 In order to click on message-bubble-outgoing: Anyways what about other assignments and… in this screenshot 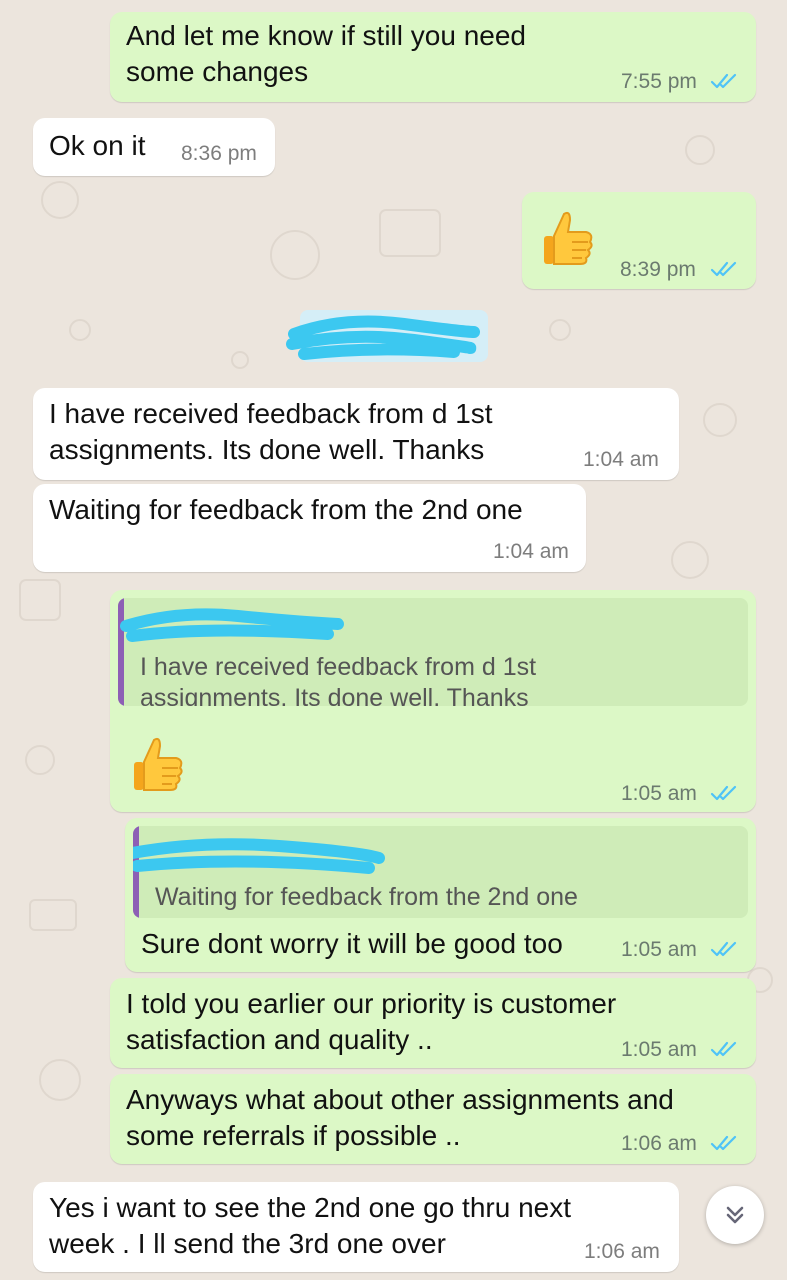, I will do `click(433, 1119)`.